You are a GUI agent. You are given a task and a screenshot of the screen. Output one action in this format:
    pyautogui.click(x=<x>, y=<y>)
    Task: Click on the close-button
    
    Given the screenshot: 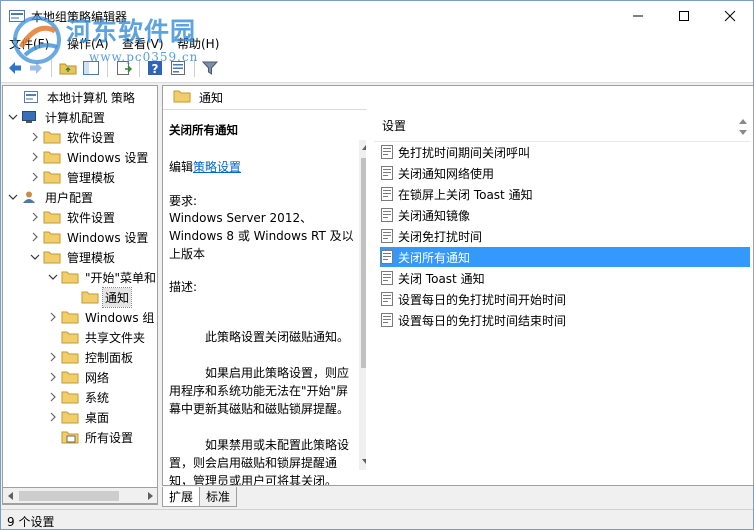 What is the action you would take?
    pyautogui.click(x=730, y=16)
    